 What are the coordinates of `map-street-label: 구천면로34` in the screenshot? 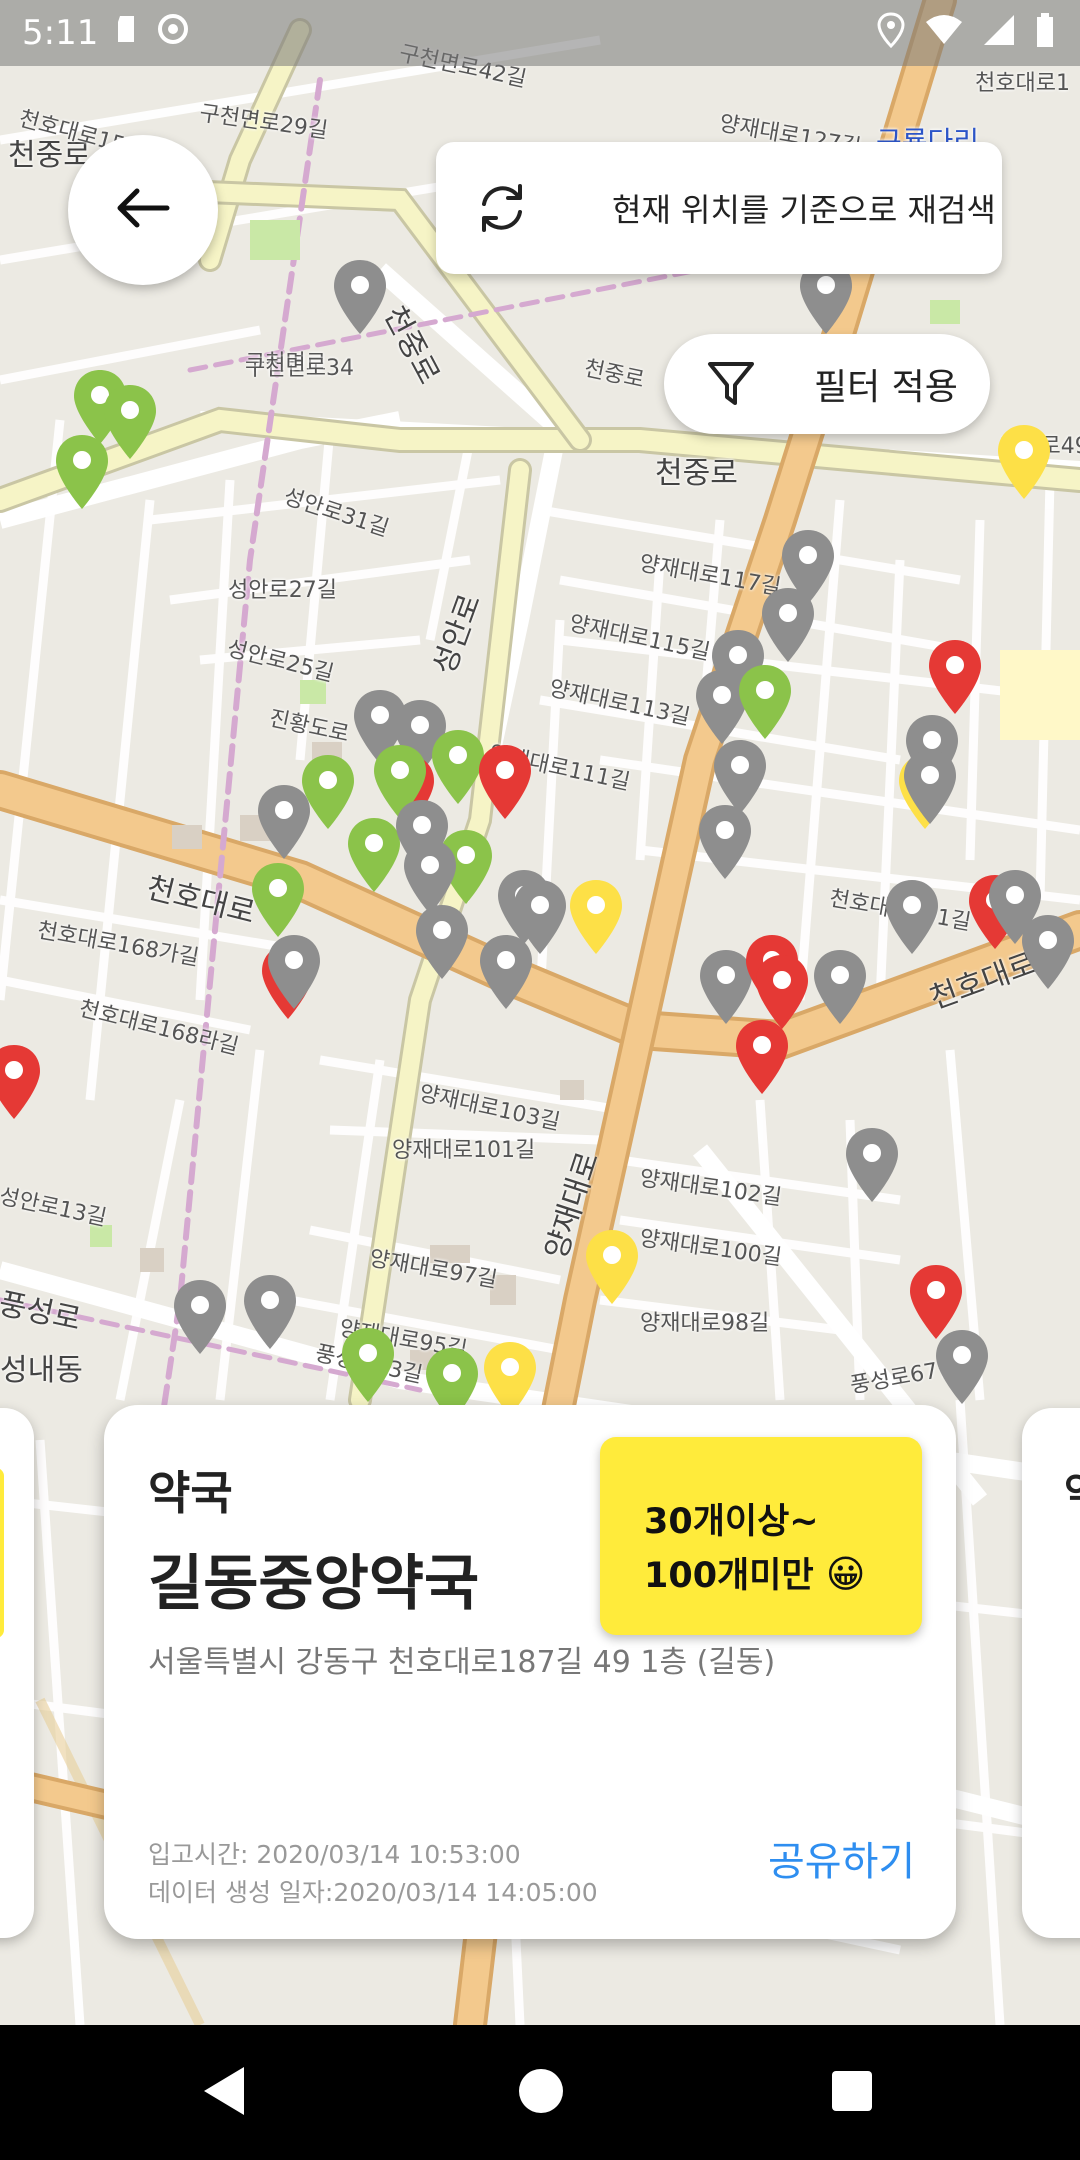 It's located at (299, 368).